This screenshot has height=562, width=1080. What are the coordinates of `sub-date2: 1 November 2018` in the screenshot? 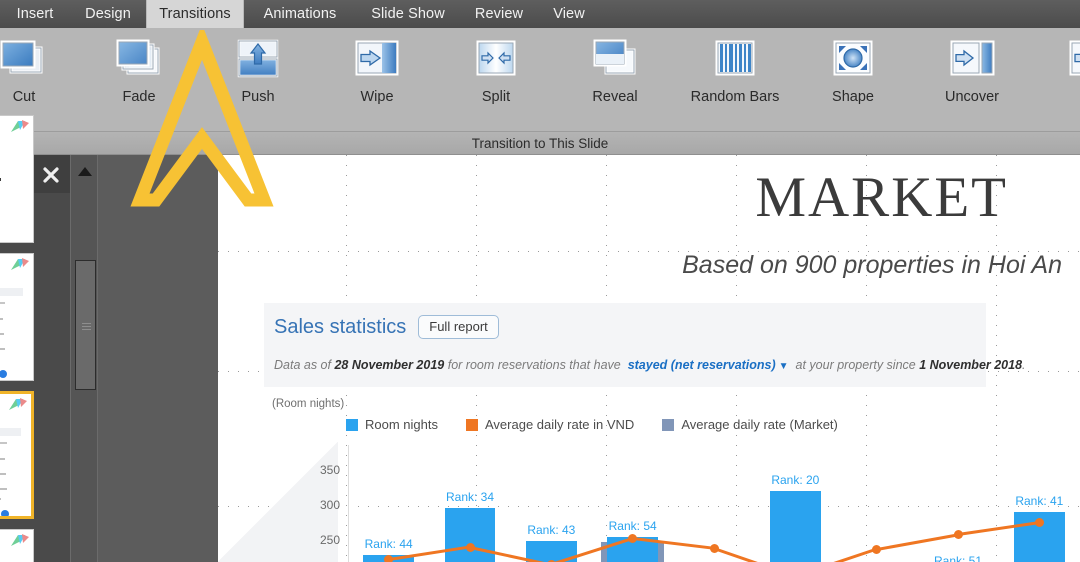 It's located at (971, 365).